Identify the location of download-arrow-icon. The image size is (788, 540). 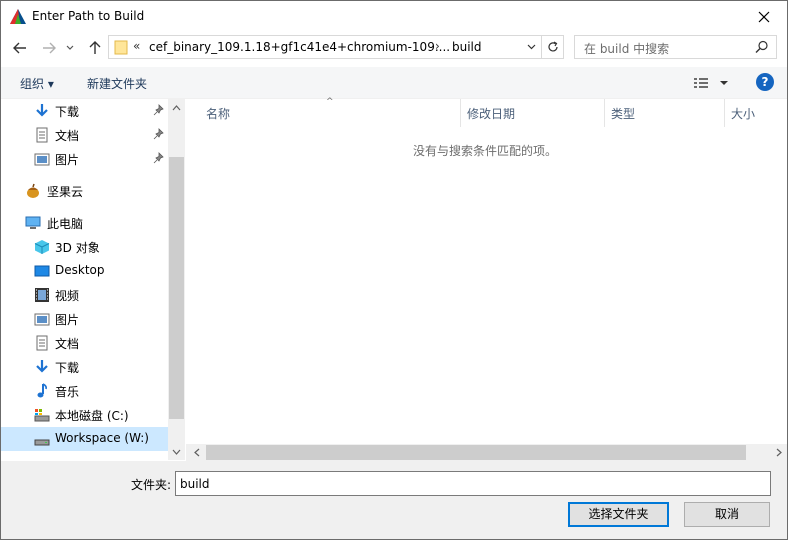
(42, 110).